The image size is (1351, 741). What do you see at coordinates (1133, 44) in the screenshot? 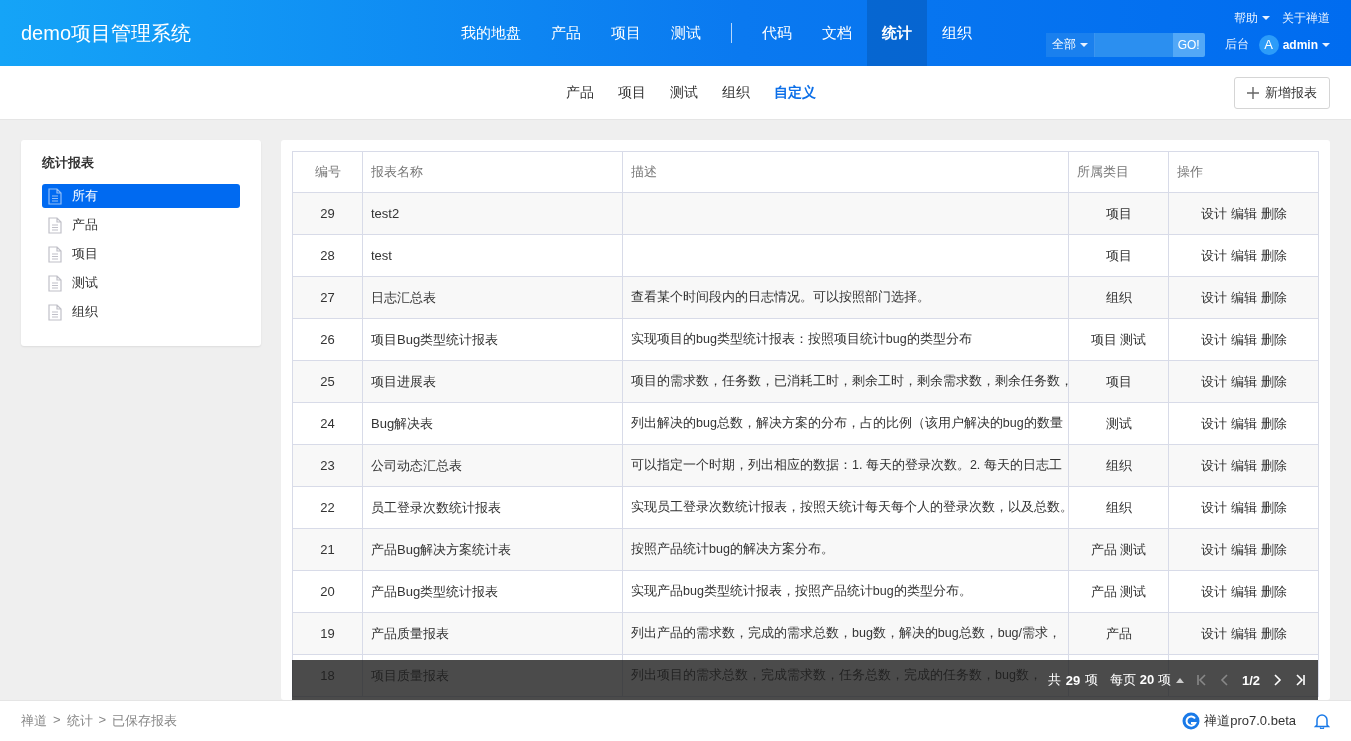
I see `search-field` at bounding box center [1133, 44].